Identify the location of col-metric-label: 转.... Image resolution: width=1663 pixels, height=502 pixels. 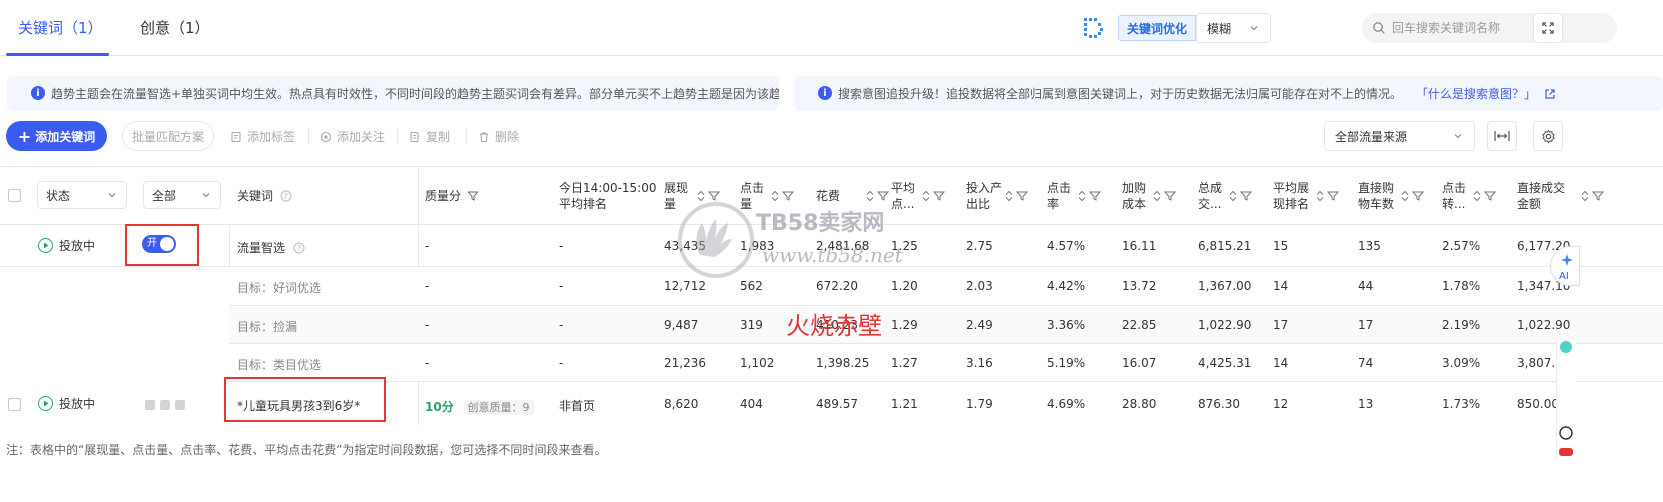
(1454, 204).